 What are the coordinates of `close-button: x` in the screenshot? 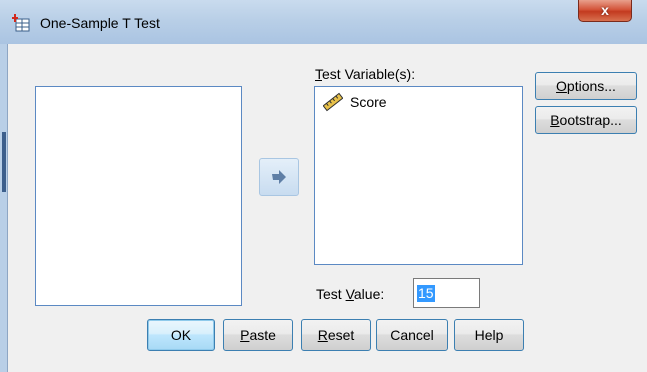 It's located at (605, 11).